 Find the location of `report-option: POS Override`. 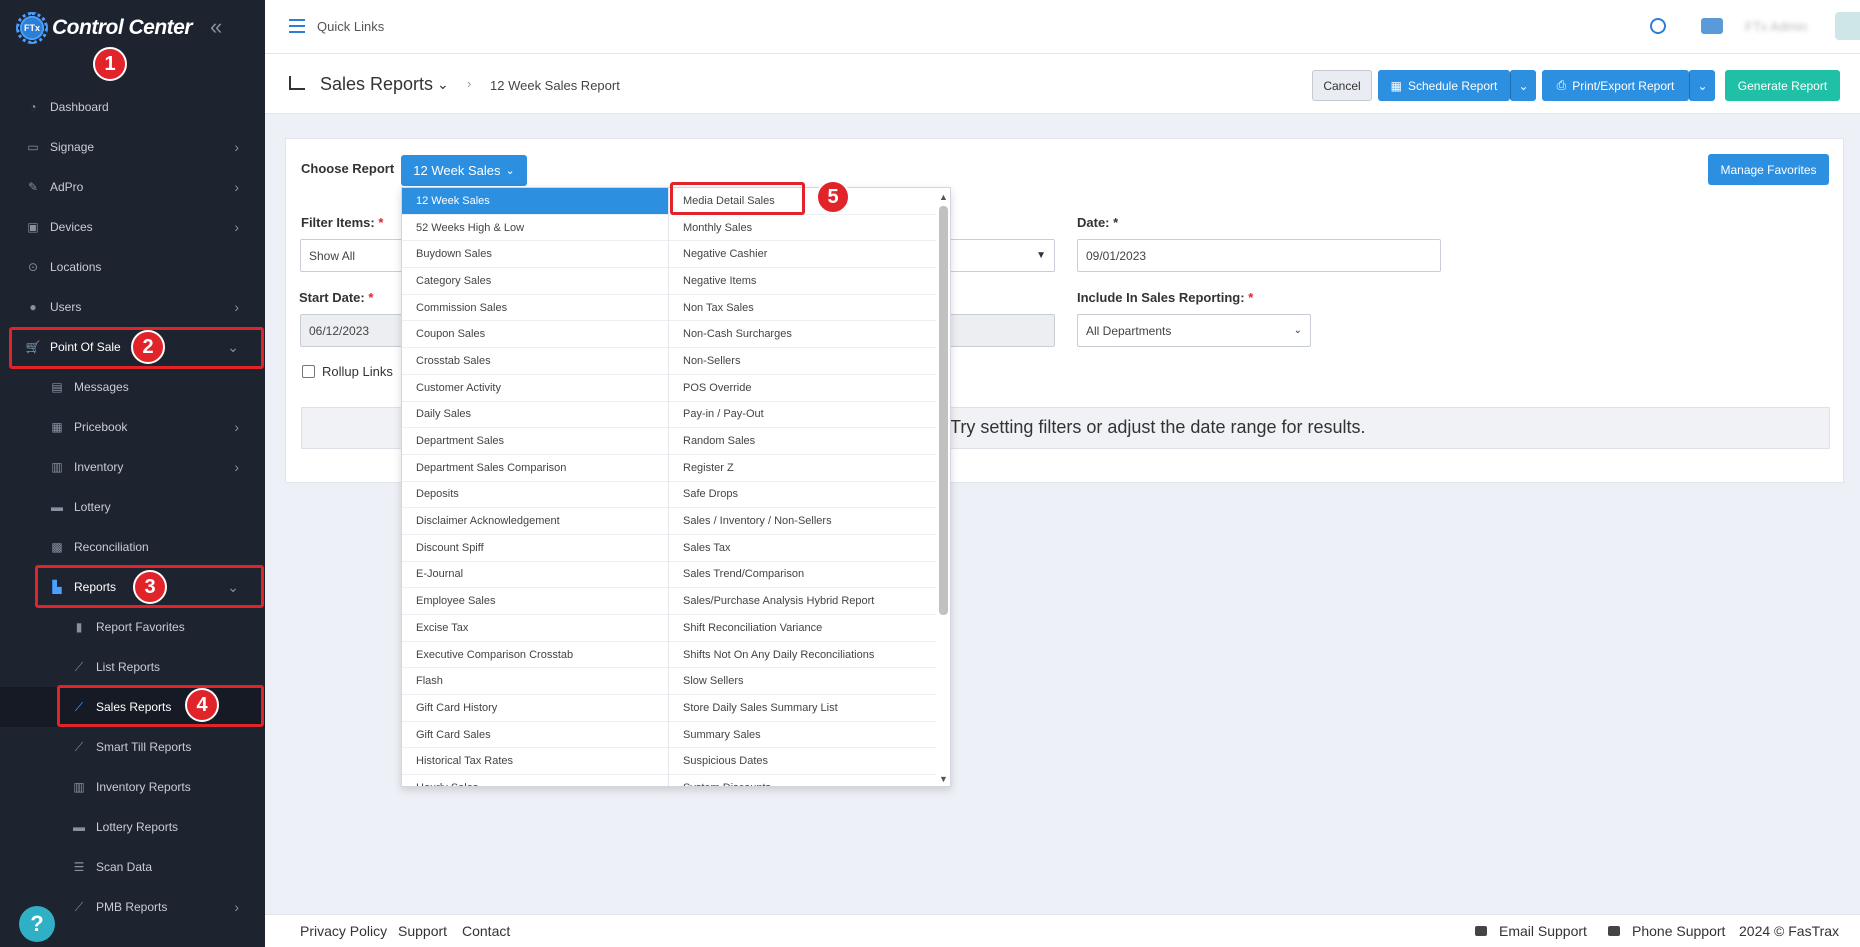

report-option: POS Override is located at coordinates (802, 388).